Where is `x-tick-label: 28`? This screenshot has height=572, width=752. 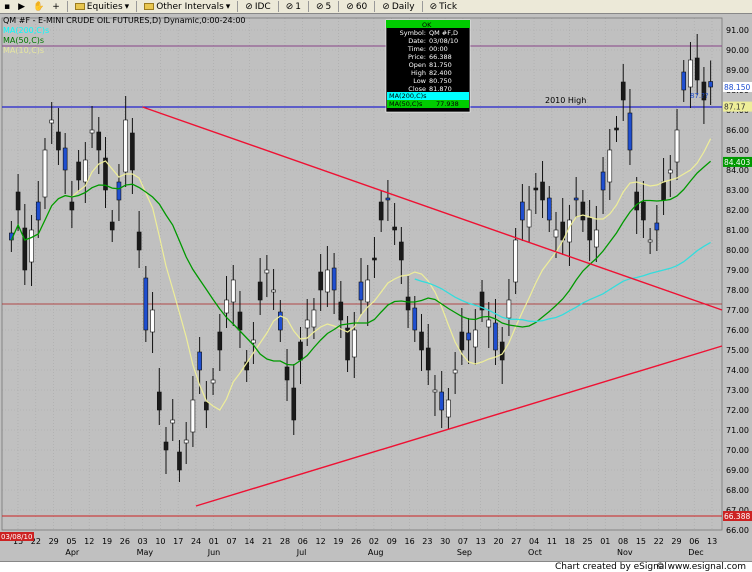
x-tick-label: 28 is located at coordinates (285, 541).